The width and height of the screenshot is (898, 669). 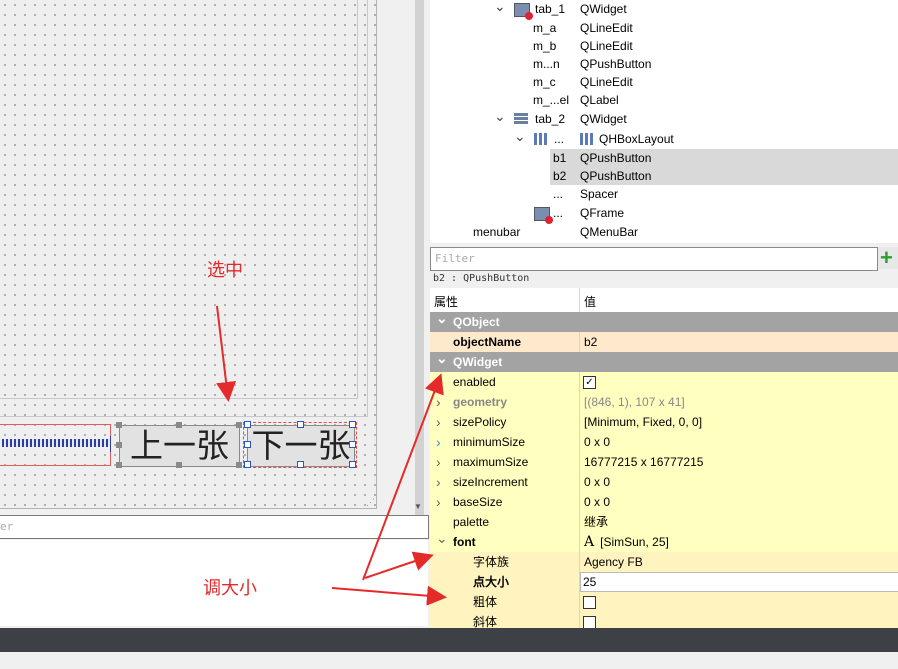 I want to click on status-bar, so click(x=449, y=640).